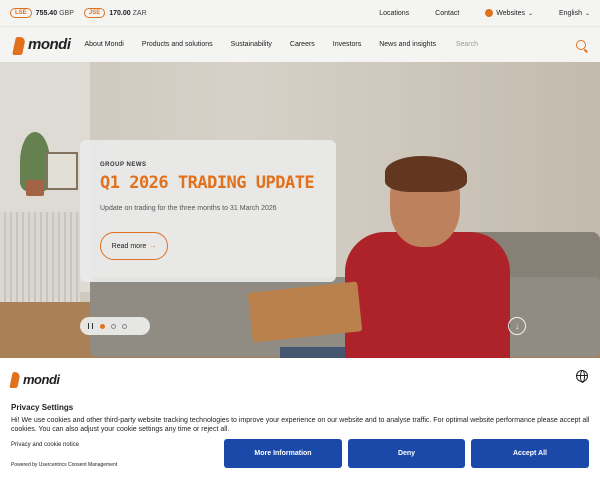 The height and width of the screenshot is (480, 600). Describe the element at coordinates (46, 13) in the screenshot. I see `share-price-value: 755.40` at that location.